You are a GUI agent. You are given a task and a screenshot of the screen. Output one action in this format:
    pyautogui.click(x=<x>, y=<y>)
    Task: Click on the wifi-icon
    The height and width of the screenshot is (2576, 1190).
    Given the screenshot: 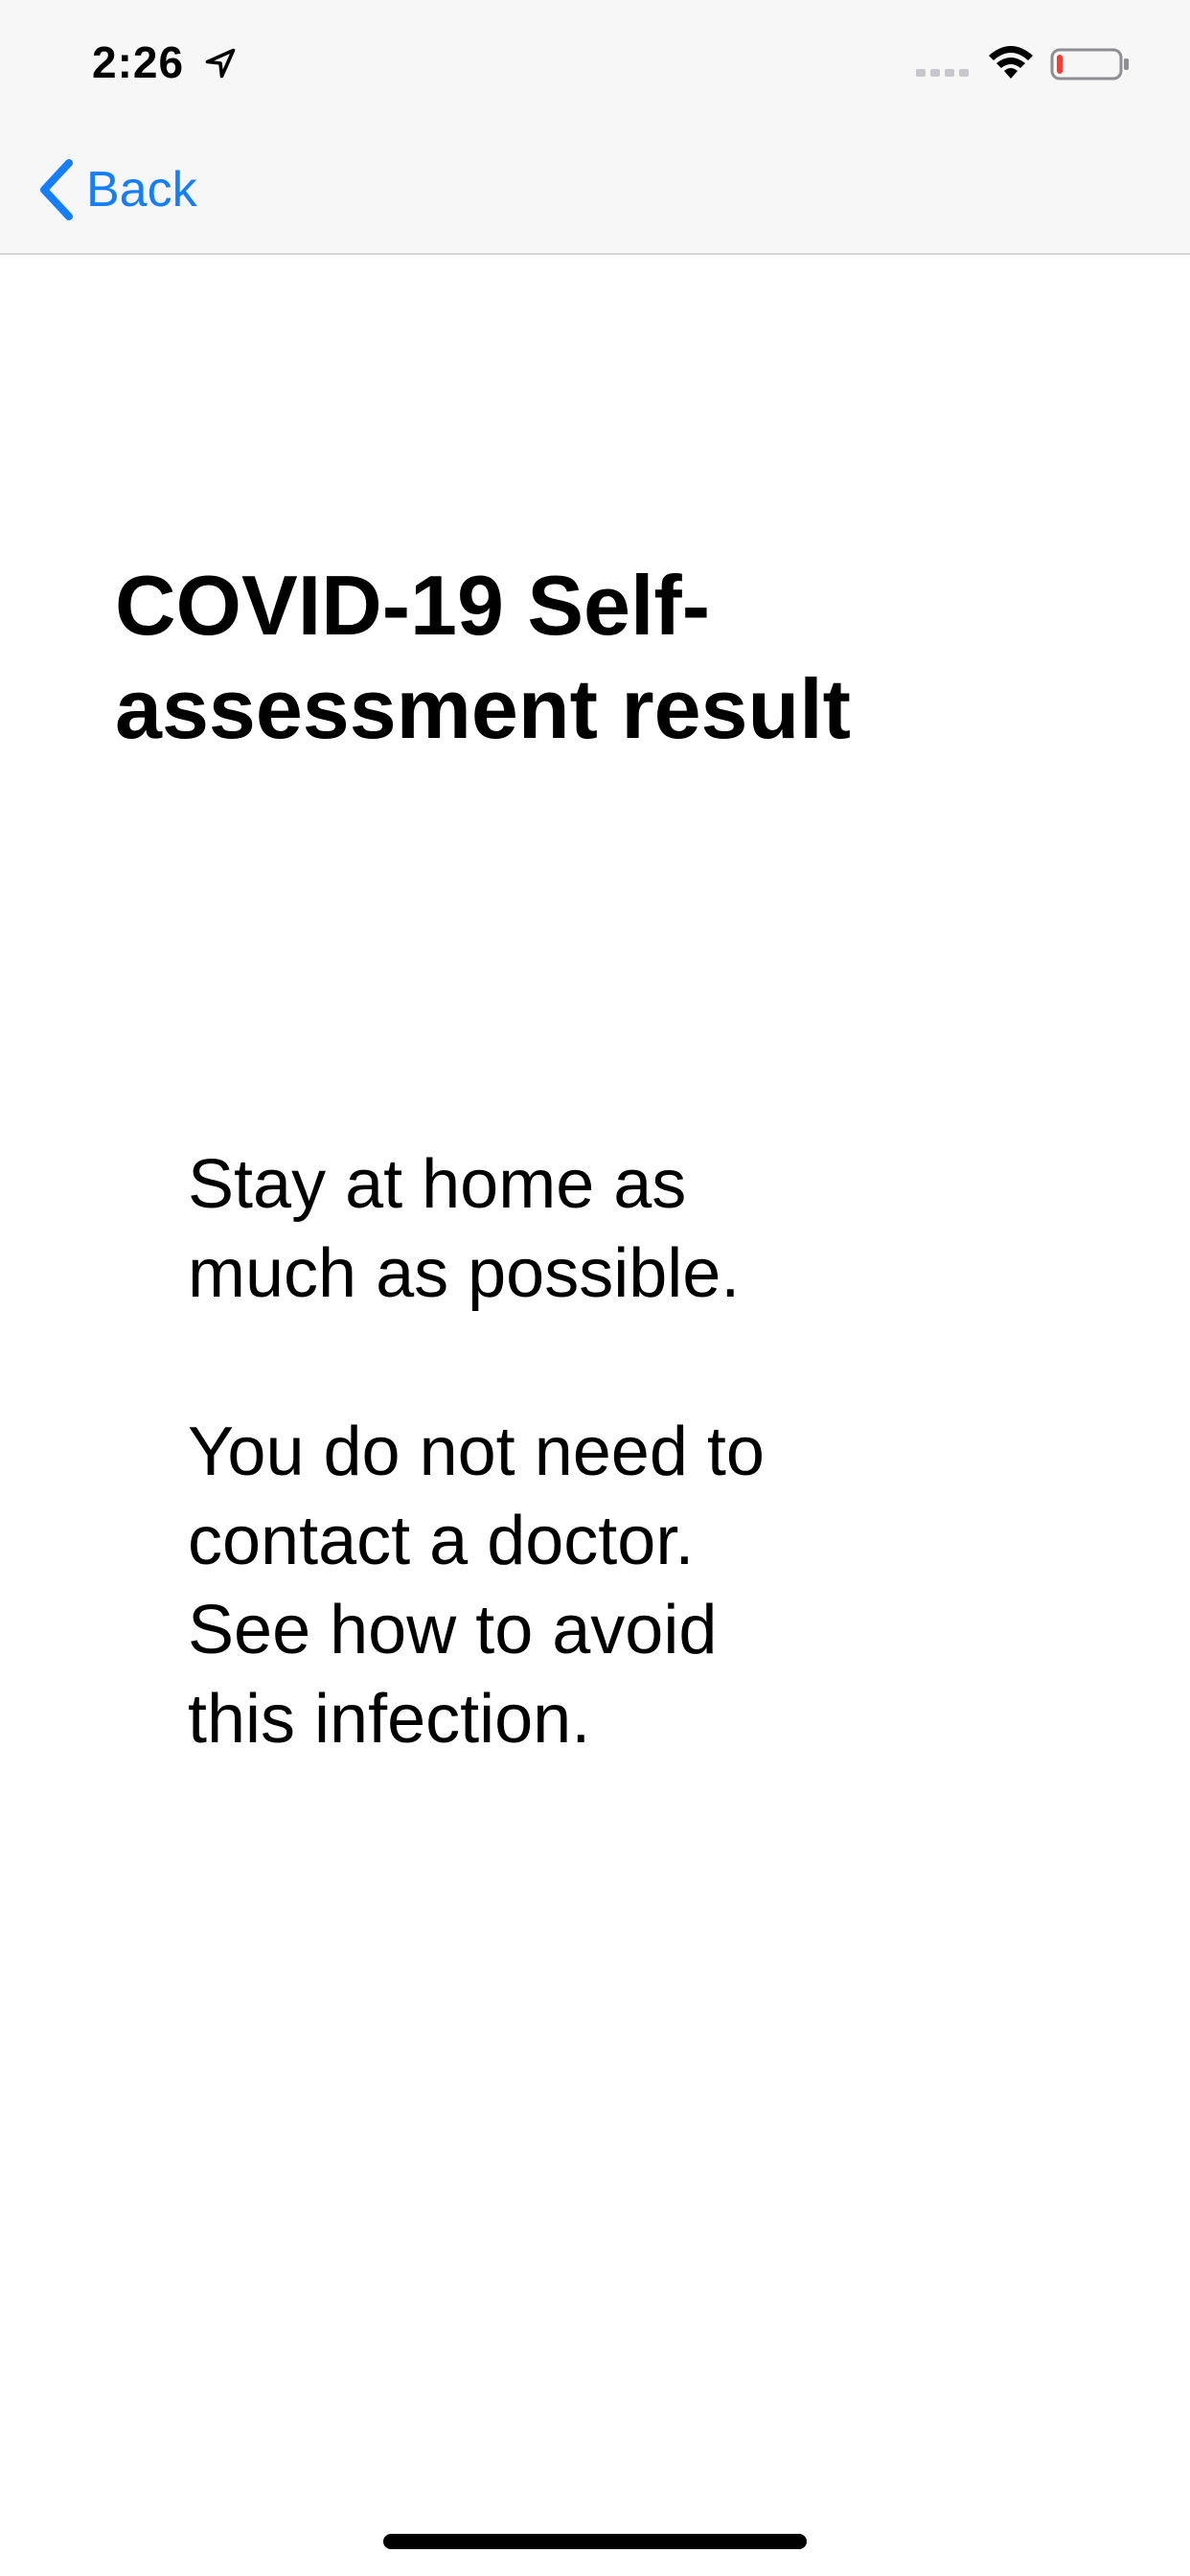 What is the action you would take?
    pyautogui.click(x=1011, y=63)
    